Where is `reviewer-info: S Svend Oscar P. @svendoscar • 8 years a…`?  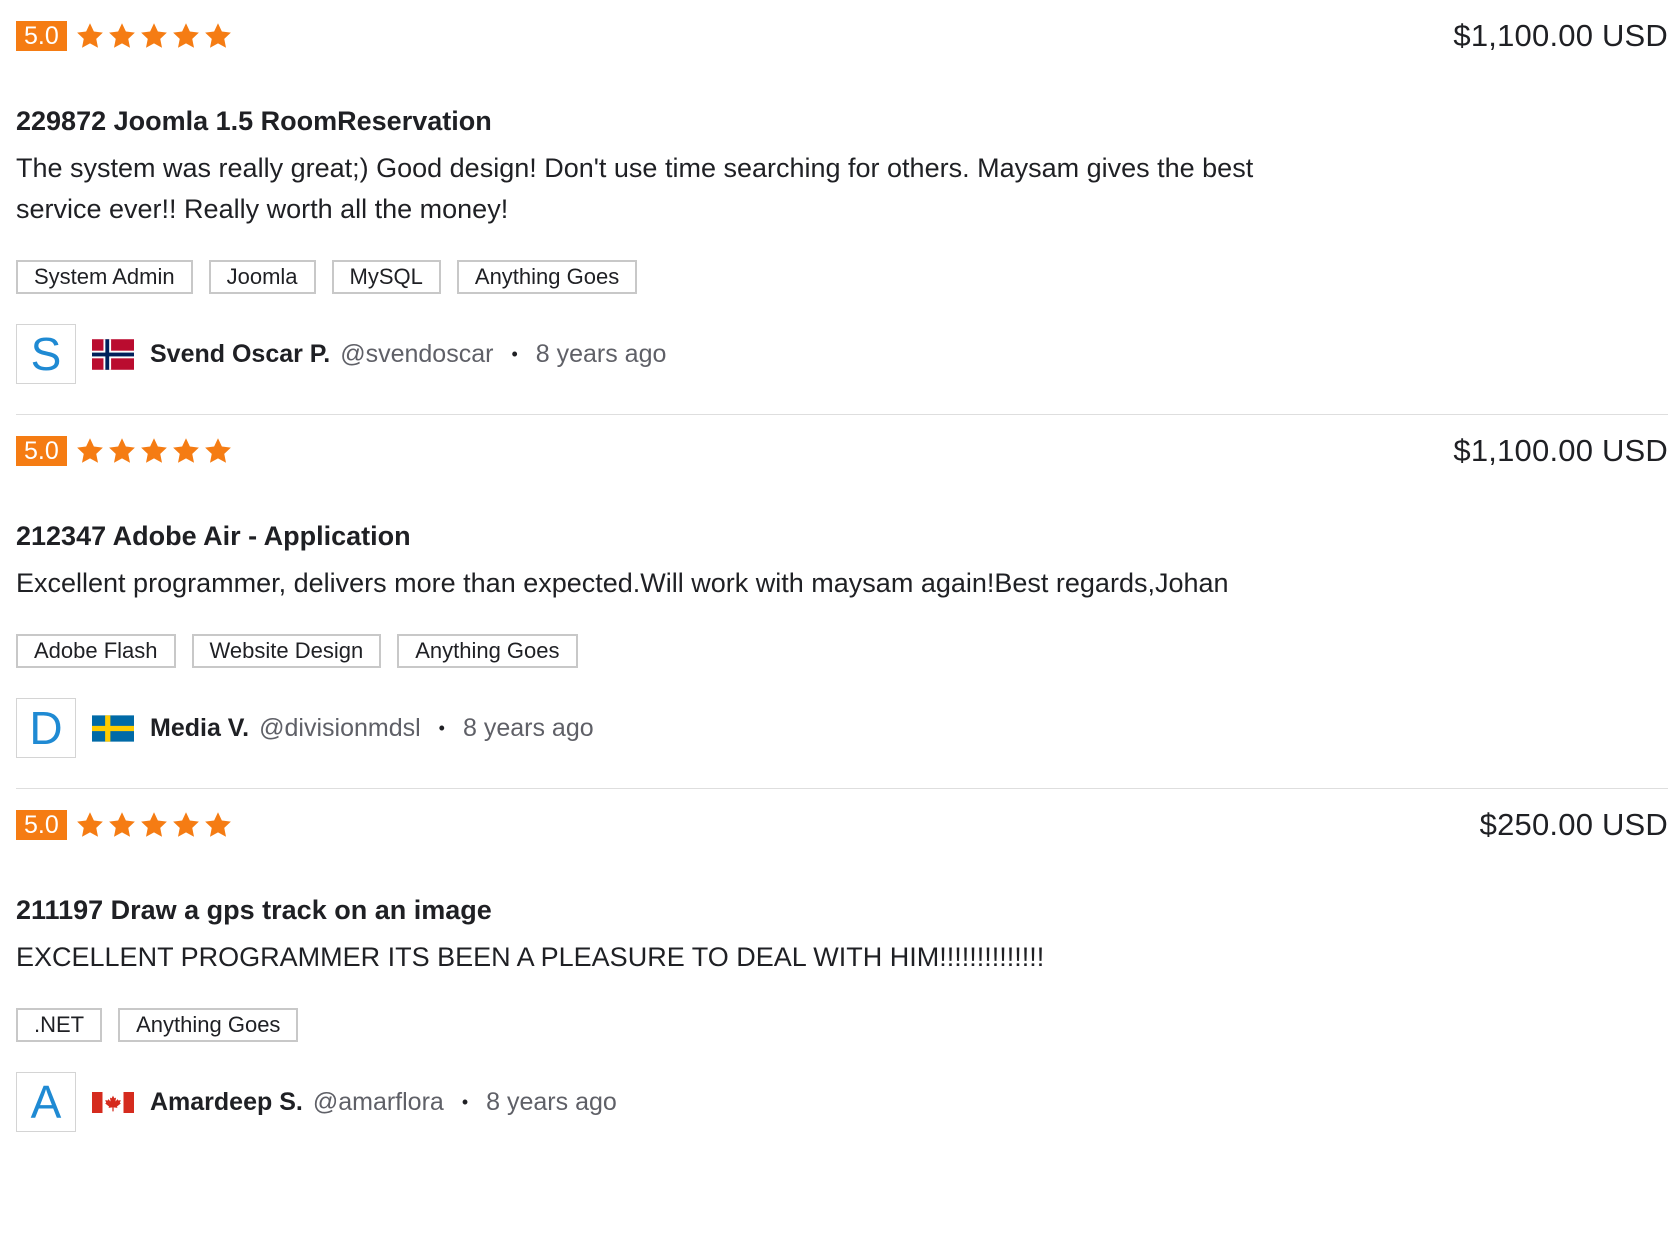 reviewer-info: S Svend Oscar P. @svendoscar • 8 years a… is located at coordinates (842, 369).